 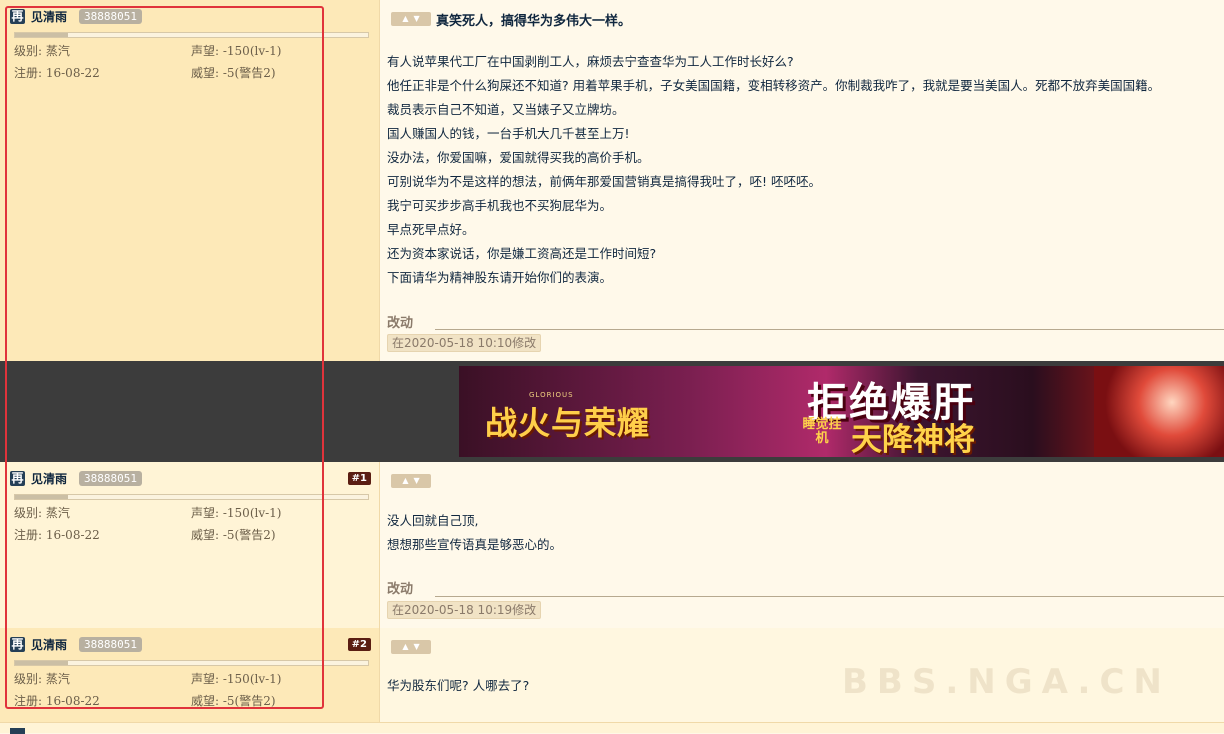 What do you see at coordinates (568, 423) in the screenshot?
I see `ad-logo: 战火与荣耀` at bounding box center [568, 423].